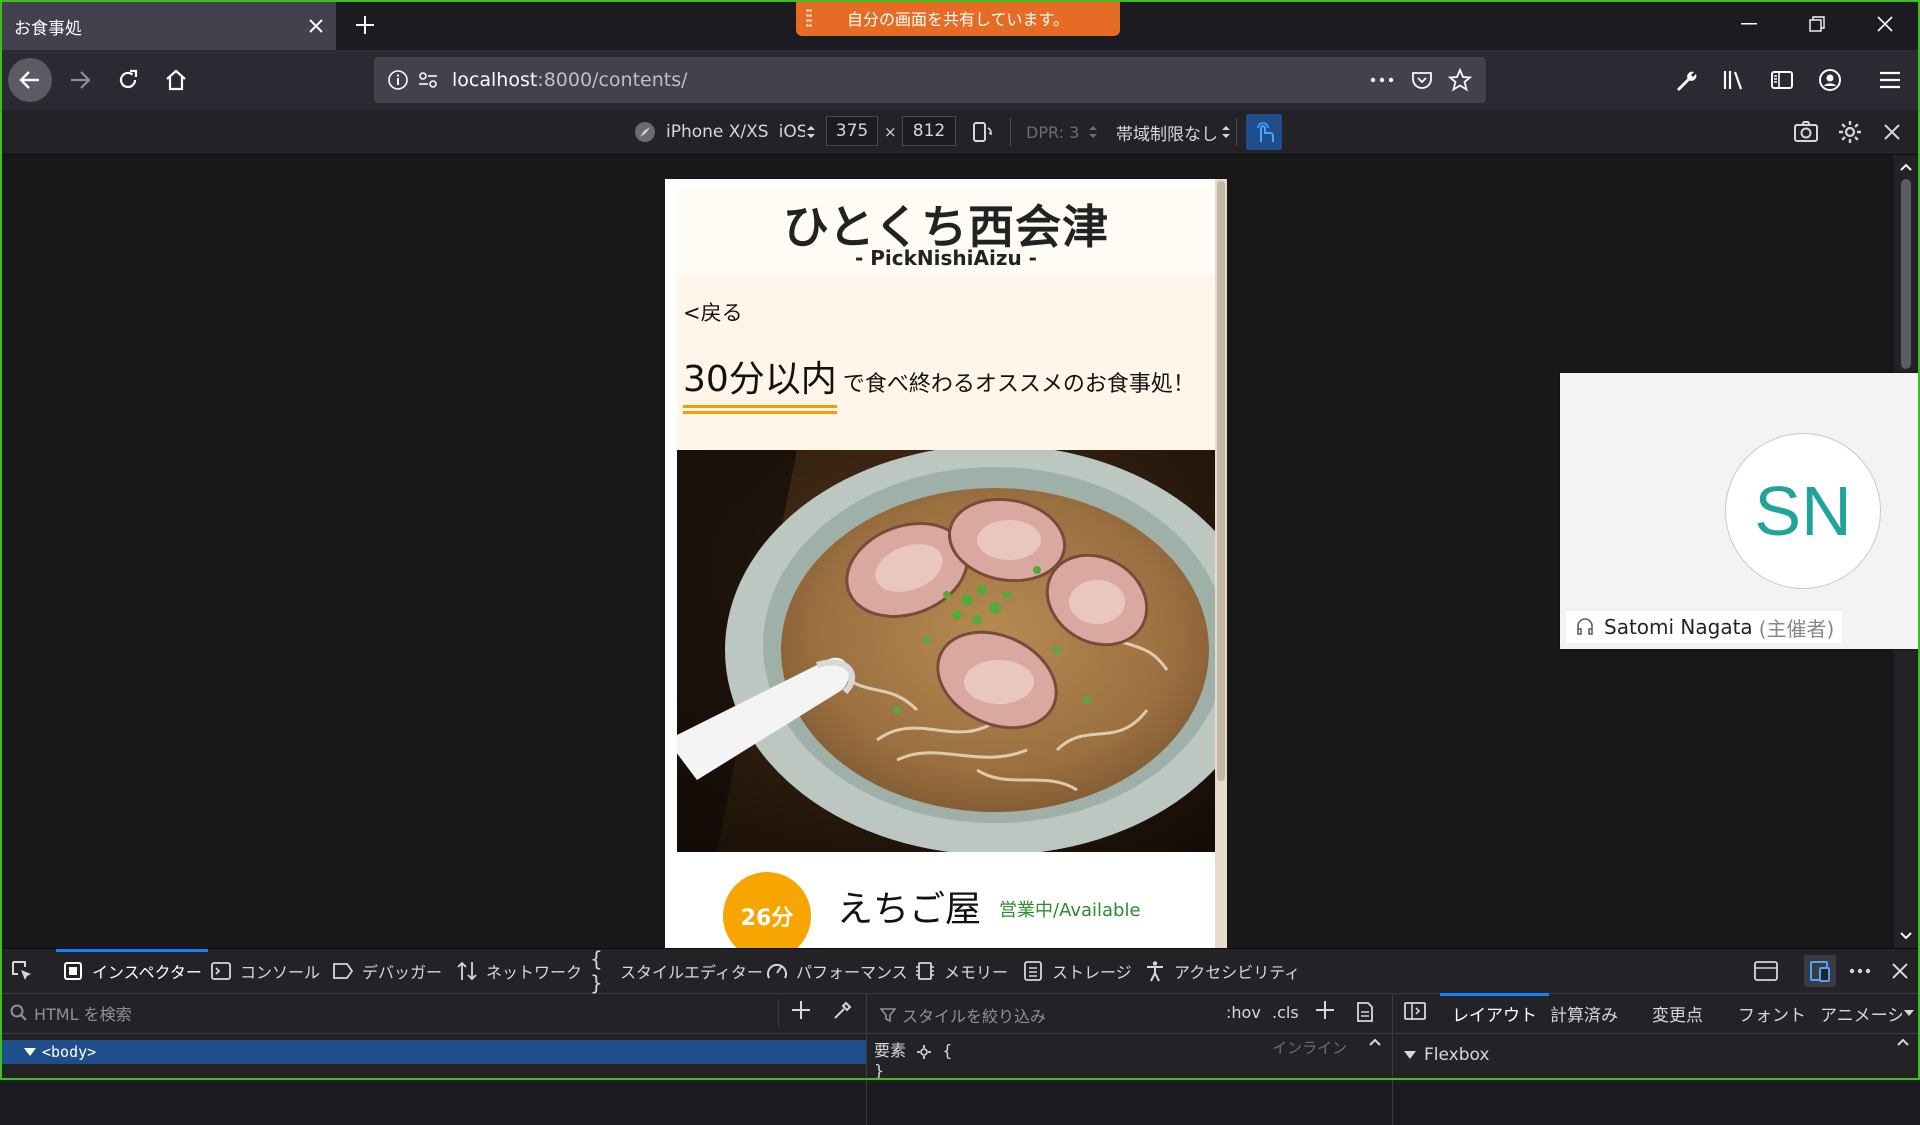 Image resolution: width=1920 pixels, height=1125 pixels. I want to click on tab-storage: ストレージ, so click(1077, 971).